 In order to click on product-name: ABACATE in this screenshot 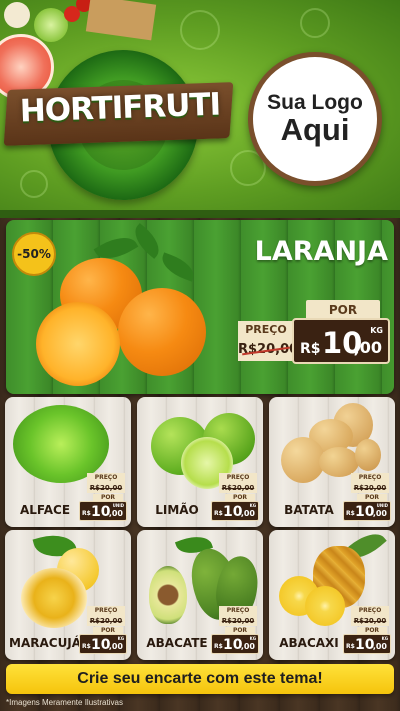, I will do `click(177, 643)`.